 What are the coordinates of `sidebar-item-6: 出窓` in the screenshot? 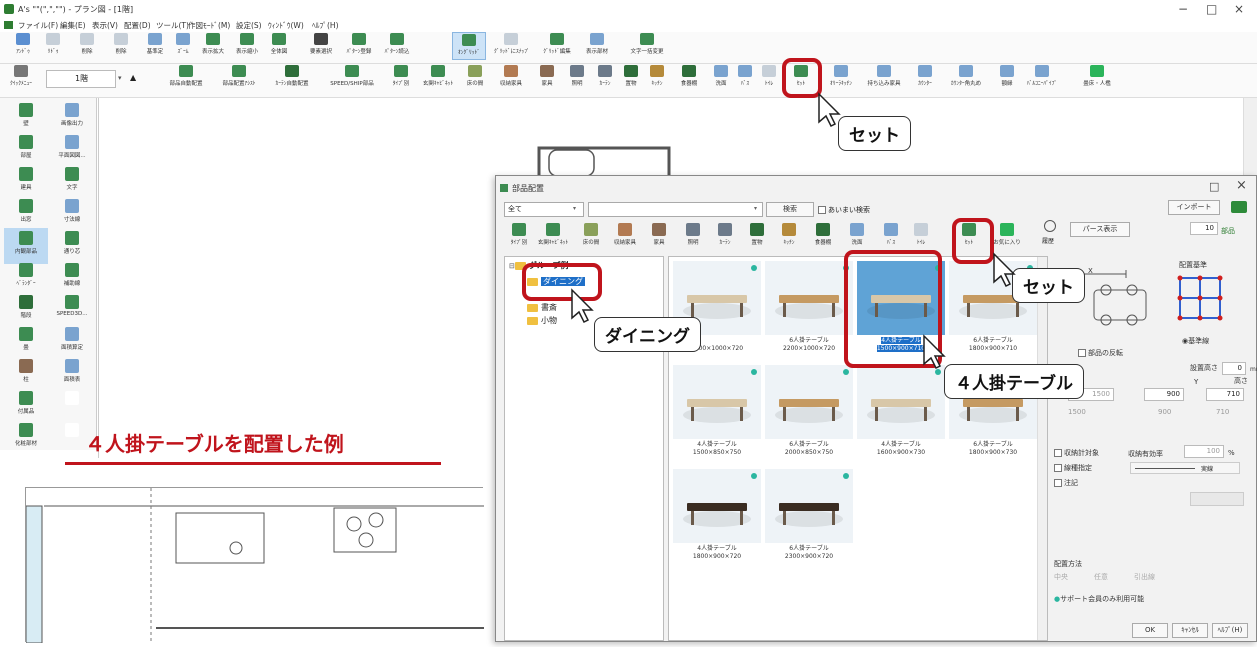 It's located at (26, 214).